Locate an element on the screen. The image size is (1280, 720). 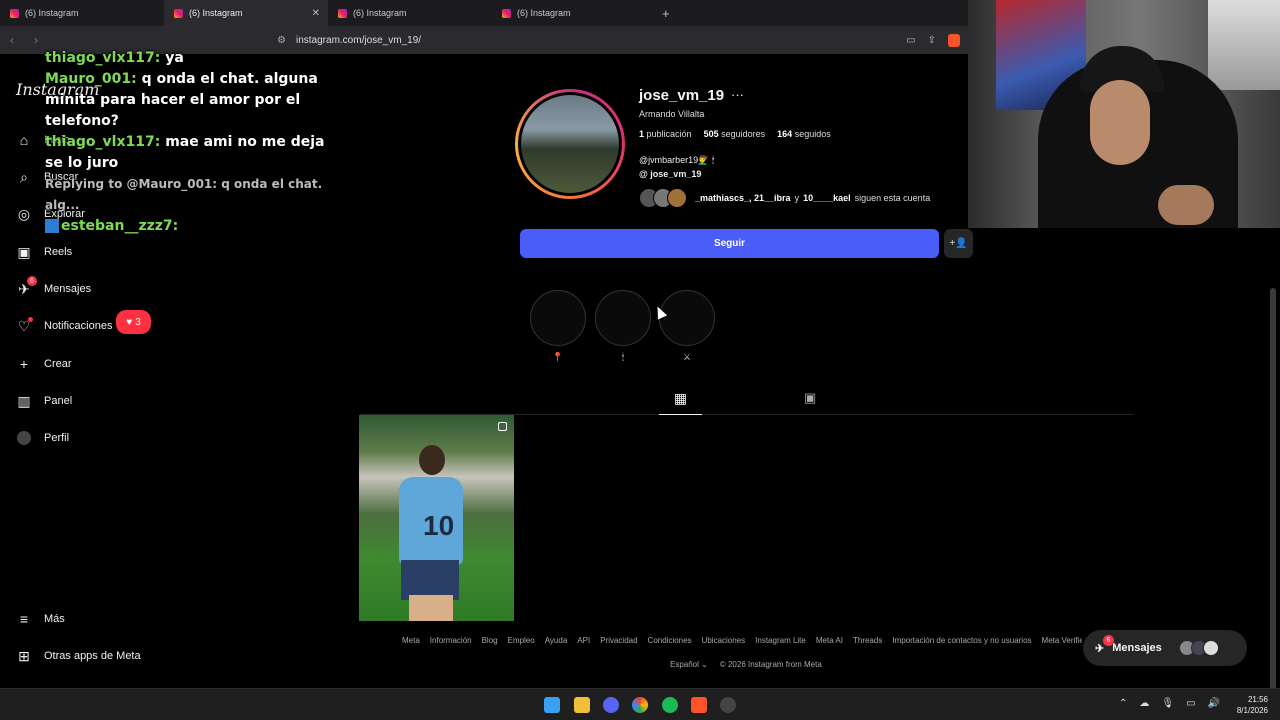
windows-taskbar: ⌃ ☁ 🎙 ▭ 🔊 21:56 8/1/2026 is located at coordinates (640, 704).